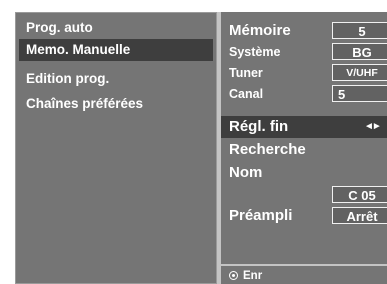 This screenshot has height=284, width=387. What do you see at coordinates (261, 215) in the screenshot?
I see `setting-label: Préampli` at bounding box center [261, 215].